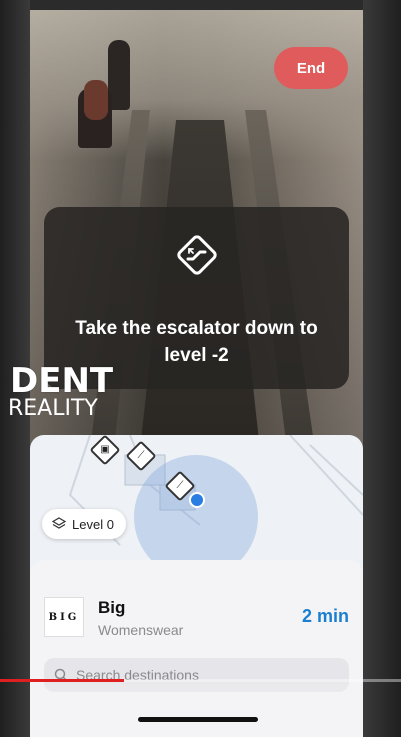  I want to click on person-figure, so click(96, 100).